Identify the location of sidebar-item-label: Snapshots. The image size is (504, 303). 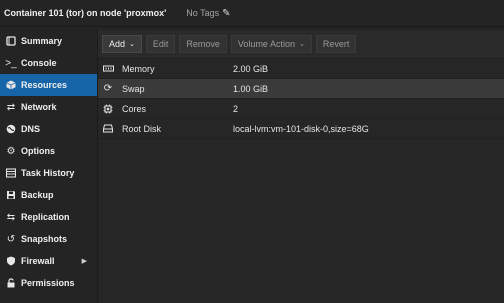
(44, 239).